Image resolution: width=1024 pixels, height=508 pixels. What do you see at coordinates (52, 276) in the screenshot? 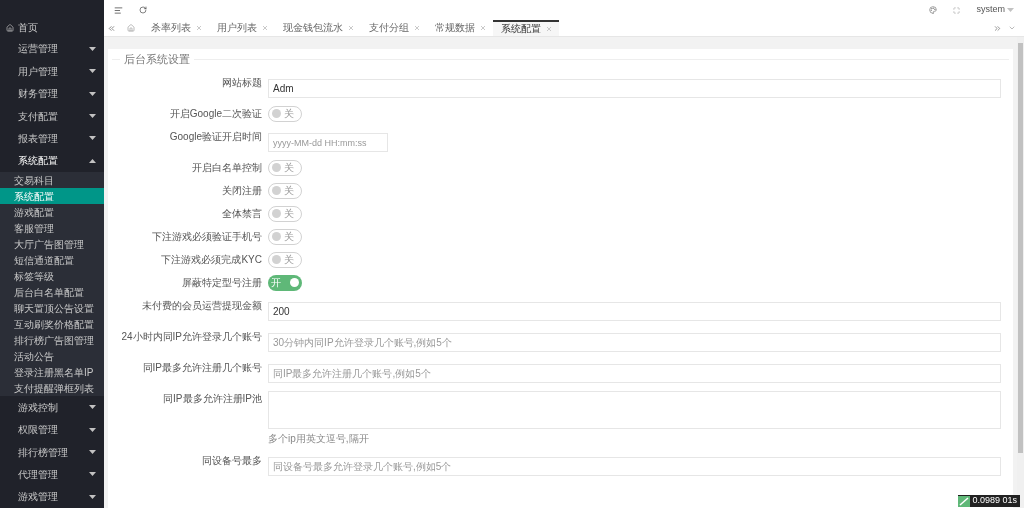
I see `sidebar-submenu-item: 标签等级` at bounding box center [52, 276].